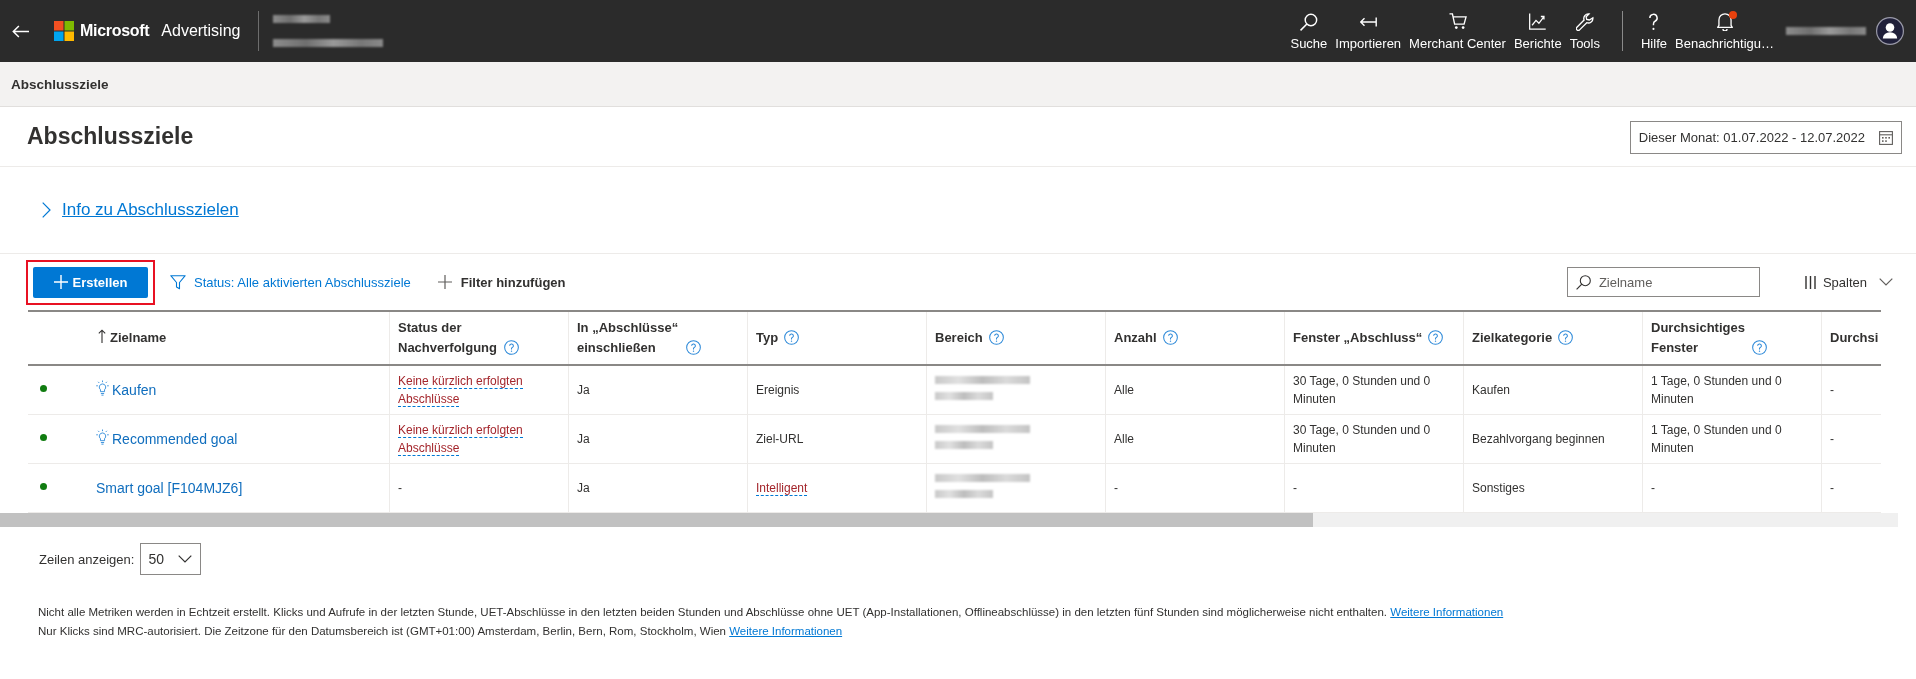 The image size is (1916, 679). What do you see at coordinates (836, 390) in the screenshot?
I see `table-cell: Ereignis` at bounding box center [836, 390].